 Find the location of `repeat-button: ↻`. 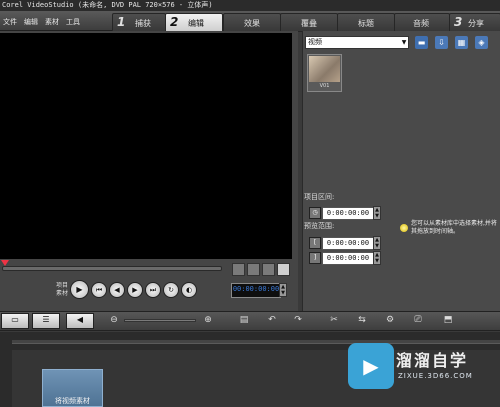

repeat-button: ↻ is located at coordinates (171, 290).